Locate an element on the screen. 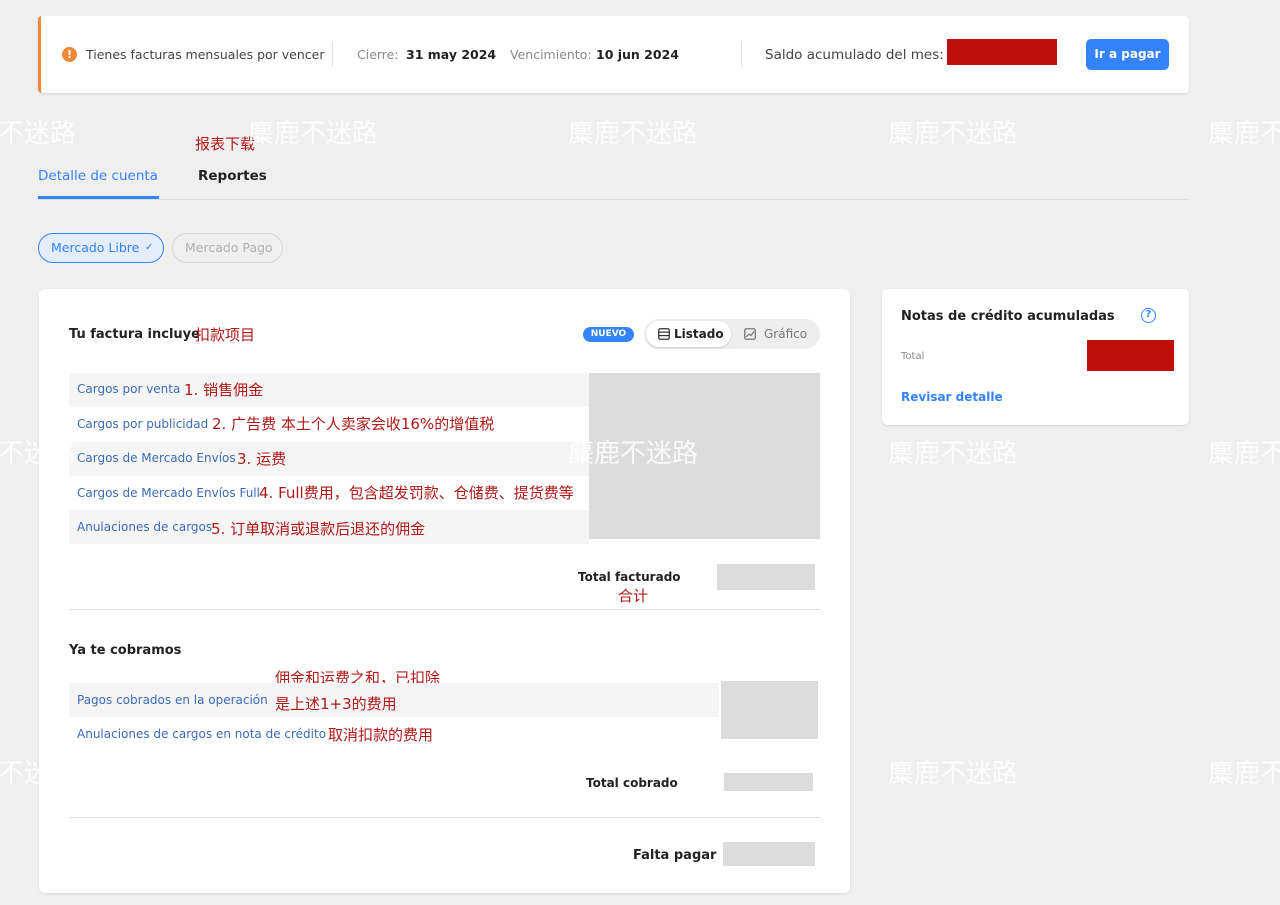 The width and height of the screenshot is (1280, 905). annotation-row-4: 4. Full费用，包含超发罚款、仓储费、提货费等 is located at coordinates (416, 493).